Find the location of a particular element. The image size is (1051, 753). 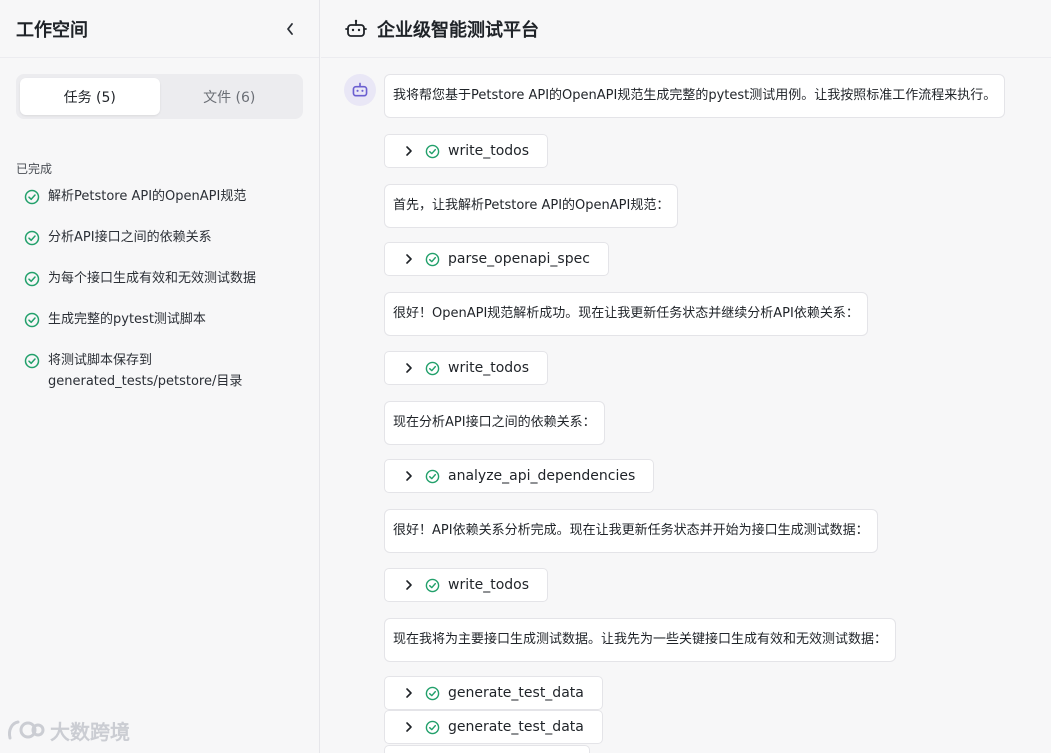

task-item: 生成完整的pytest测试脚本 is located at coordinates (164, 320).